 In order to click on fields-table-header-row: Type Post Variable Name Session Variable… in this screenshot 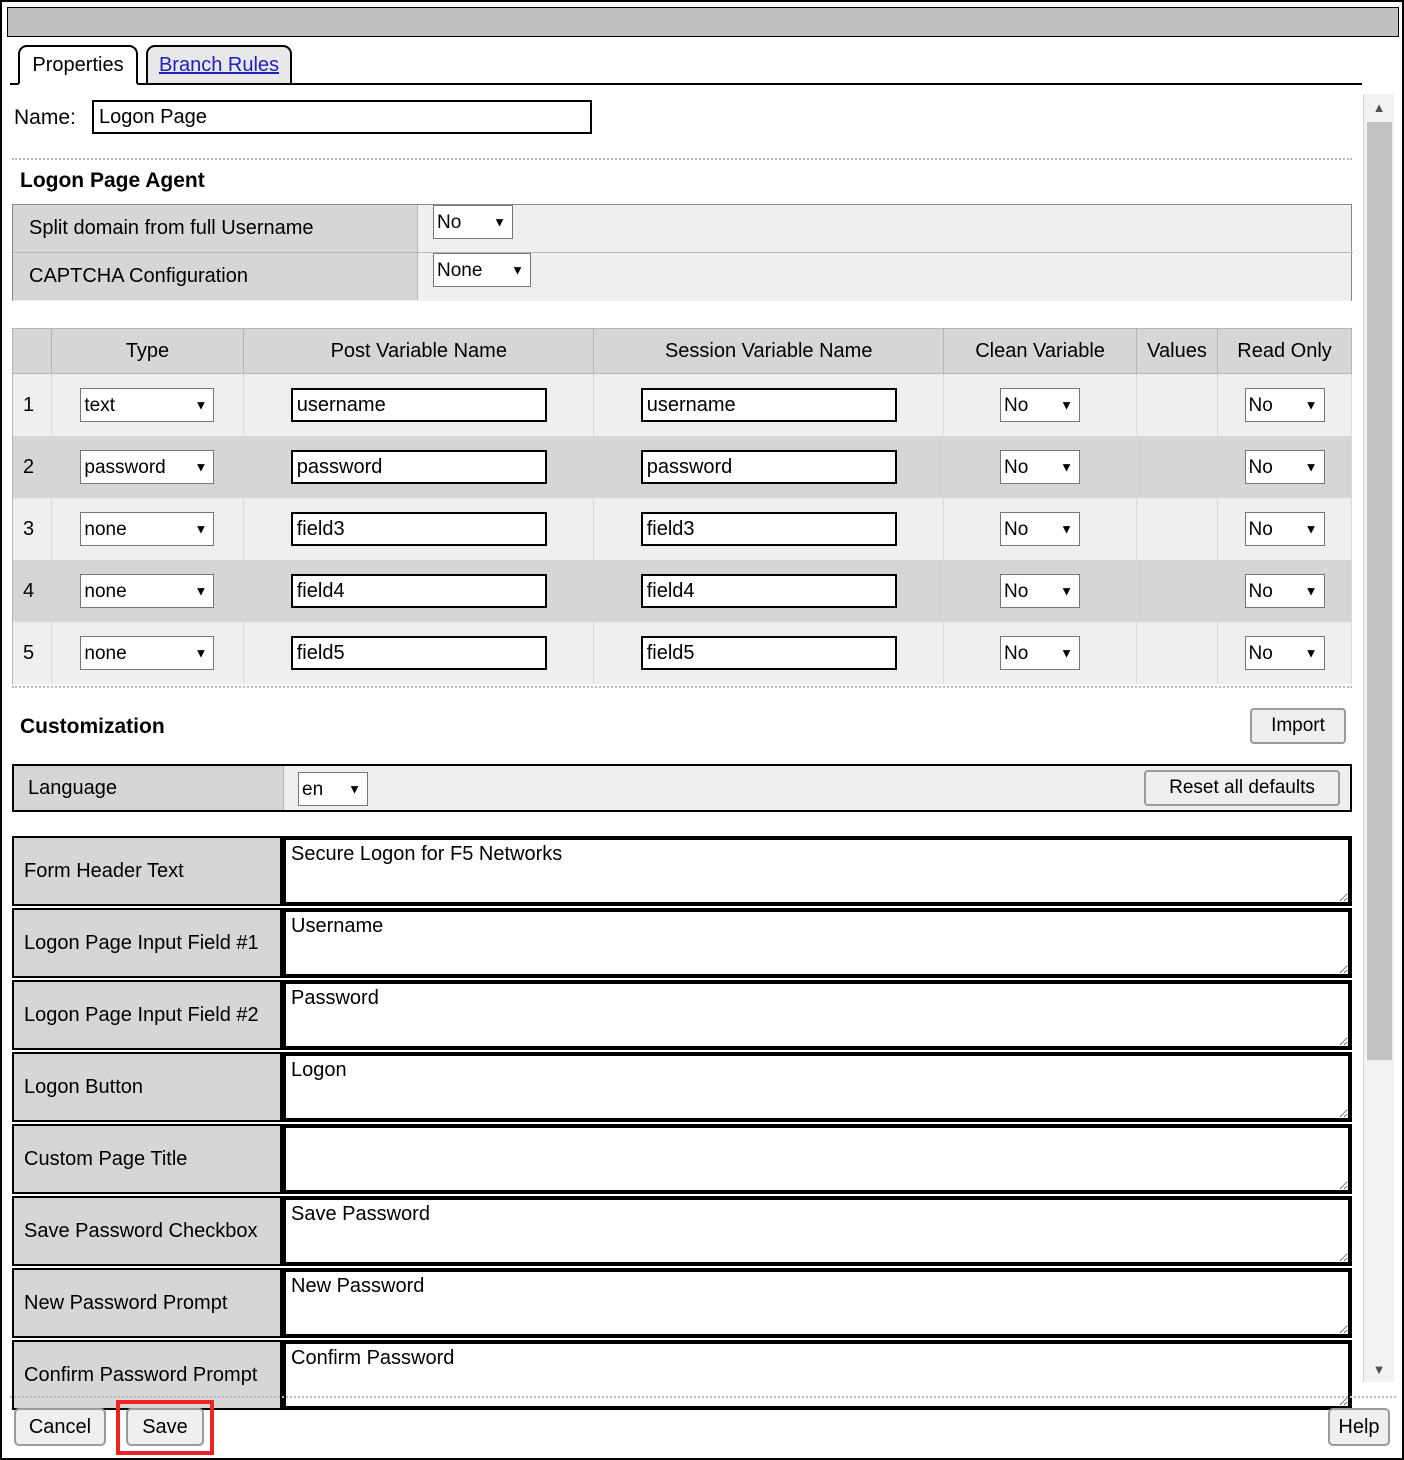, I will do `click(682, 351)`.